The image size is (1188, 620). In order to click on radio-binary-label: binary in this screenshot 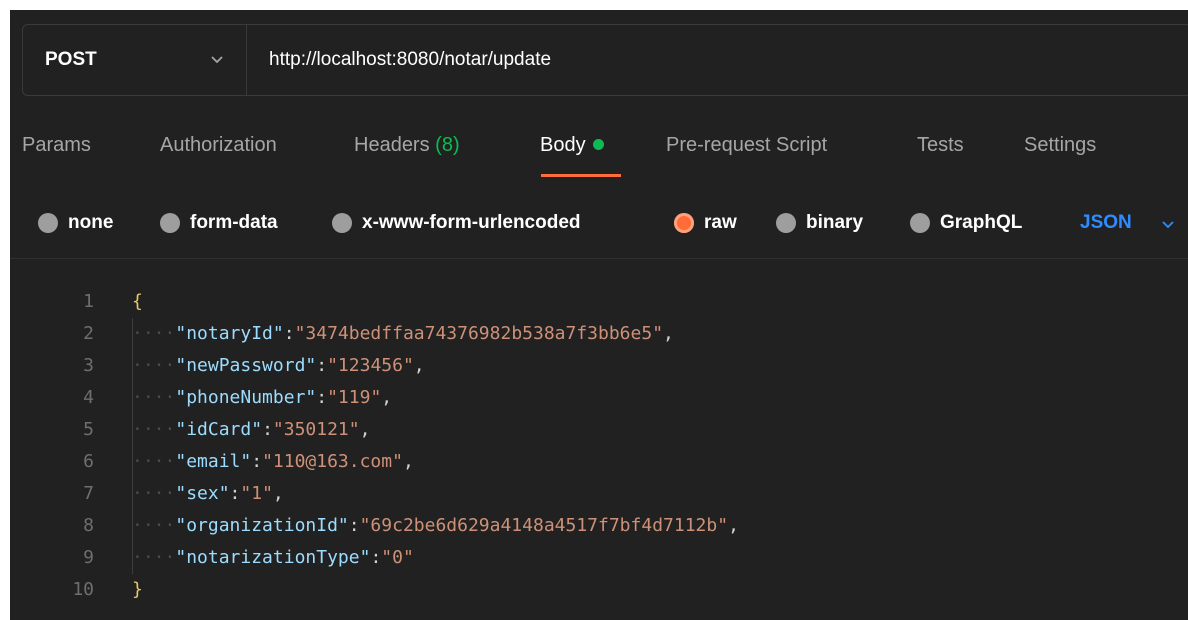, I will do `click(835, 222)`.